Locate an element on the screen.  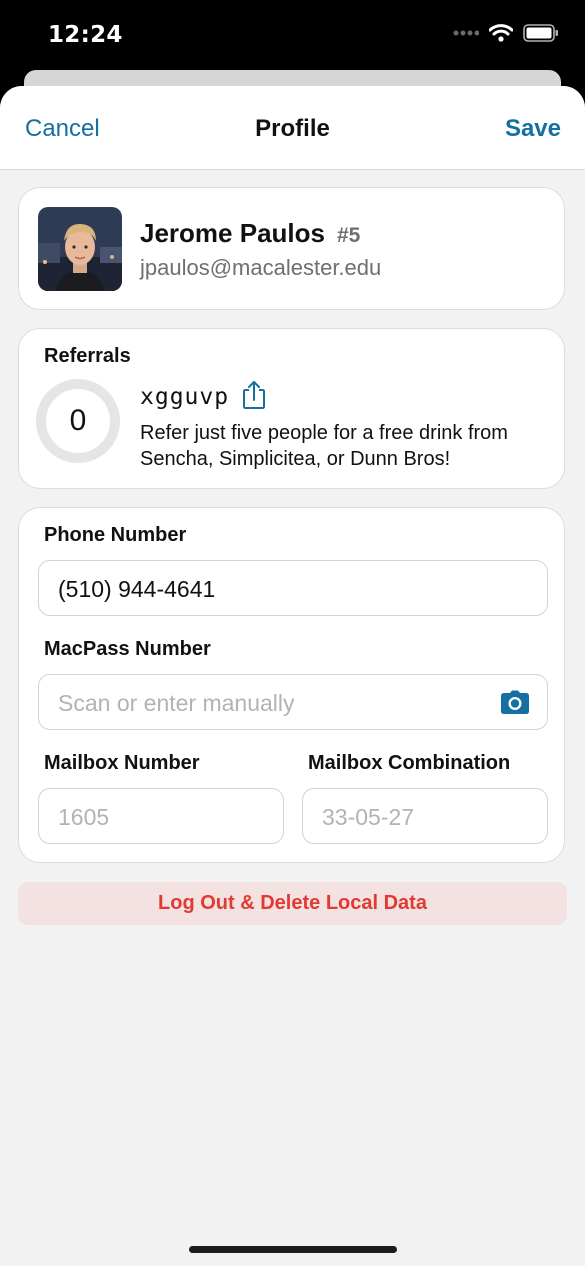
macpass-number-label: MacPass Number is located at coordinates (127, 649).